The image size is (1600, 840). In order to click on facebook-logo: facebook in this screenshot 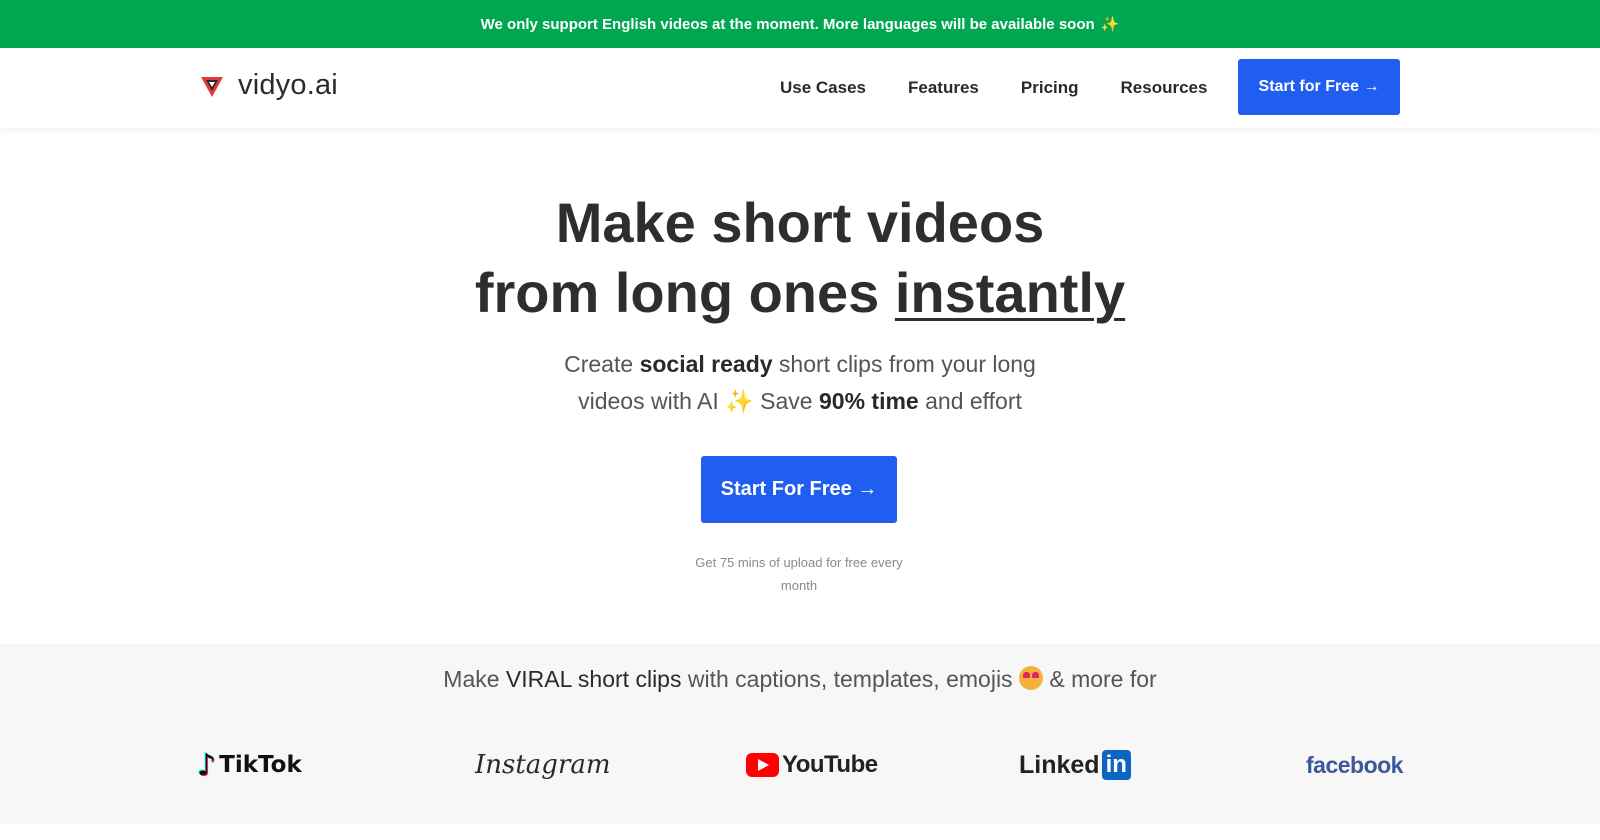, I will do `click(1354, 765)`.